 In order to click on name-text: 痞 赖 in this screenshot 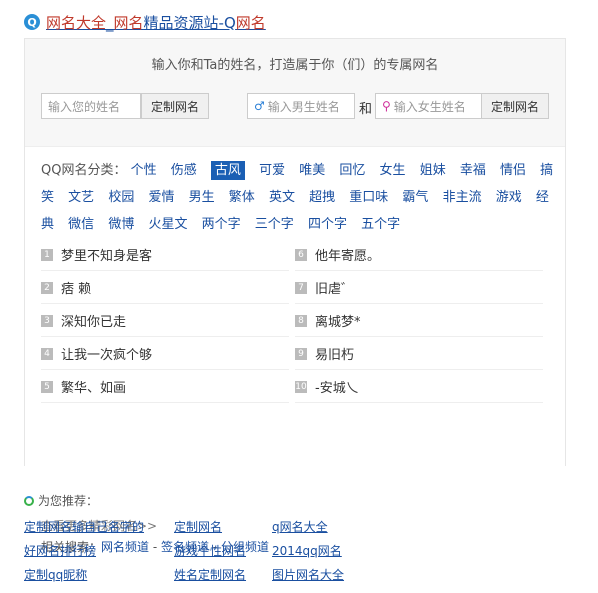, I will do `click(76, 287)`.